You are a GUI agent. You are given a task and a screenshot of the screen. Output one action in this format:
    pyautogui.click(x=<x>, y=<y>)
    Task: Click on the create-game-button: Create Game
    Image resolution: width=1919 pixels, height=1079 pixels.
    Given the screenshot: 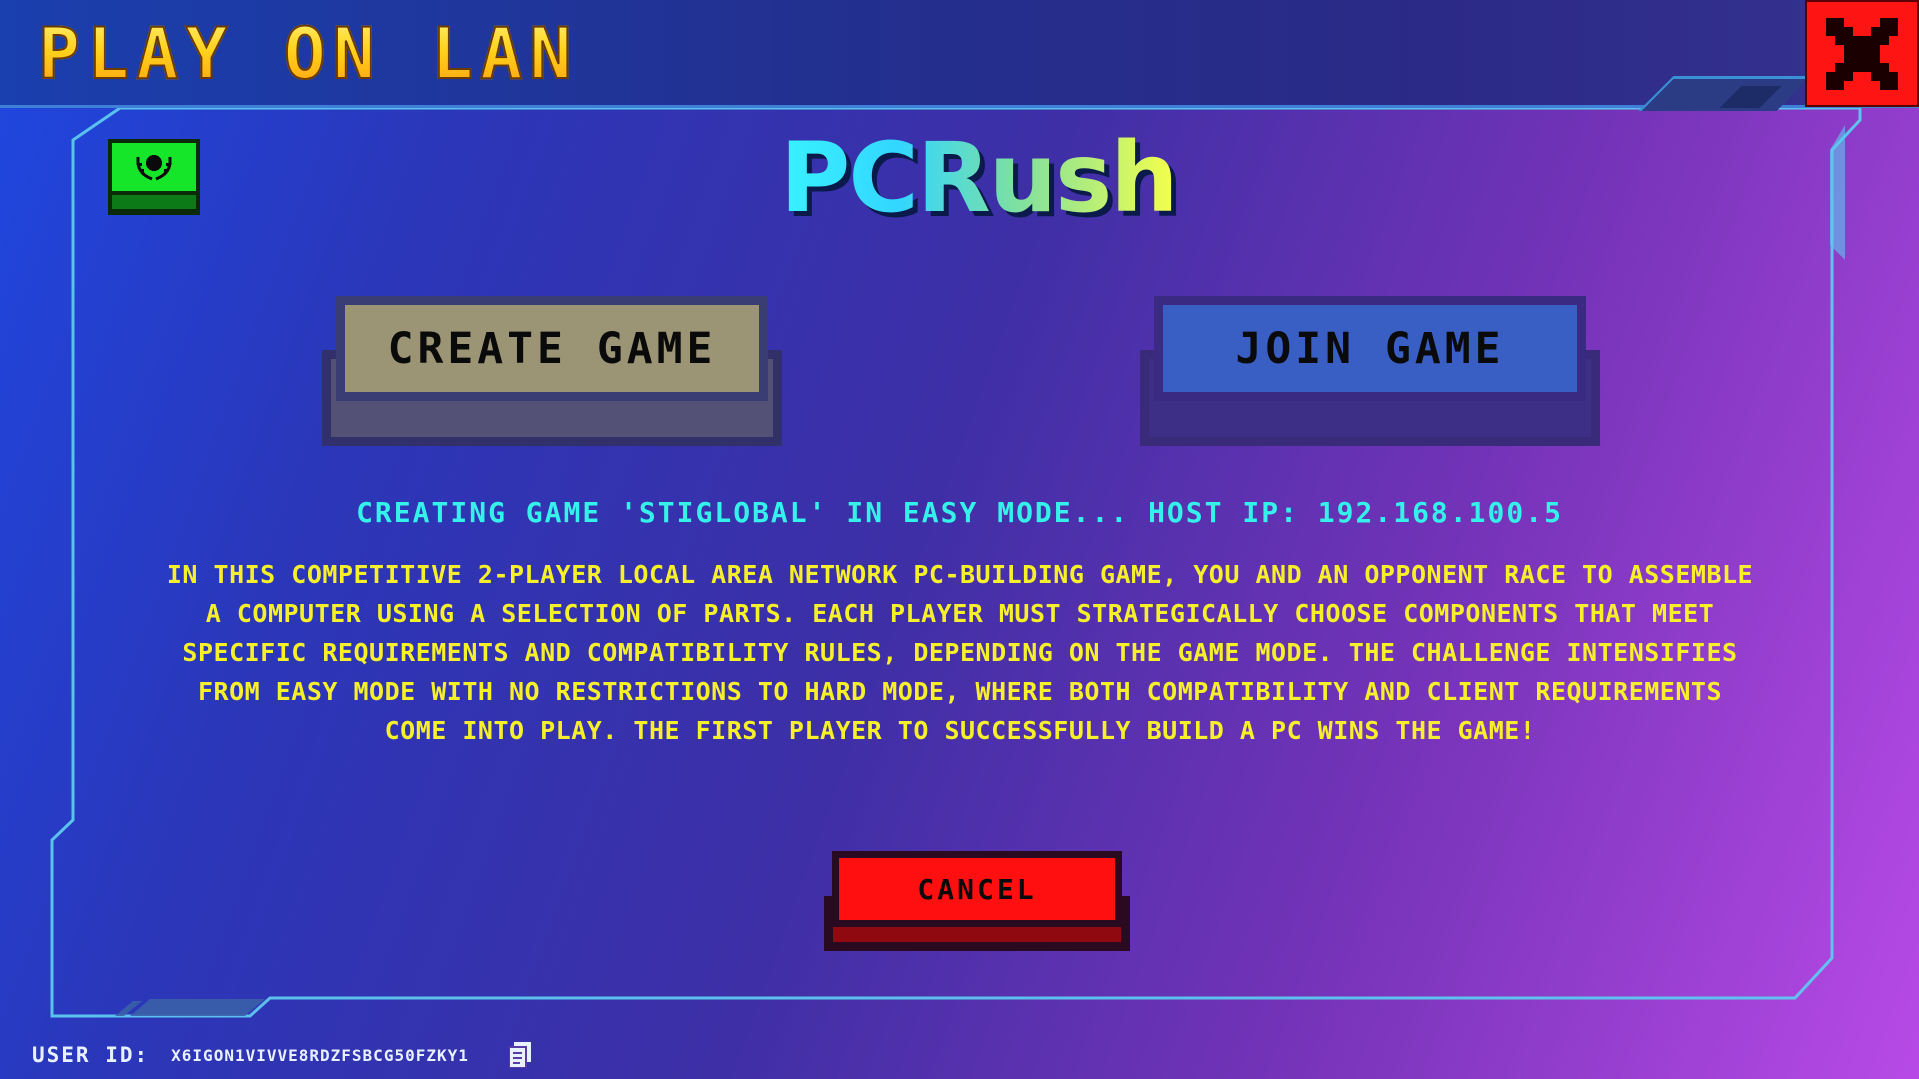 What is the action you would take?
    pyautogui.click(x=552, y=371)
    